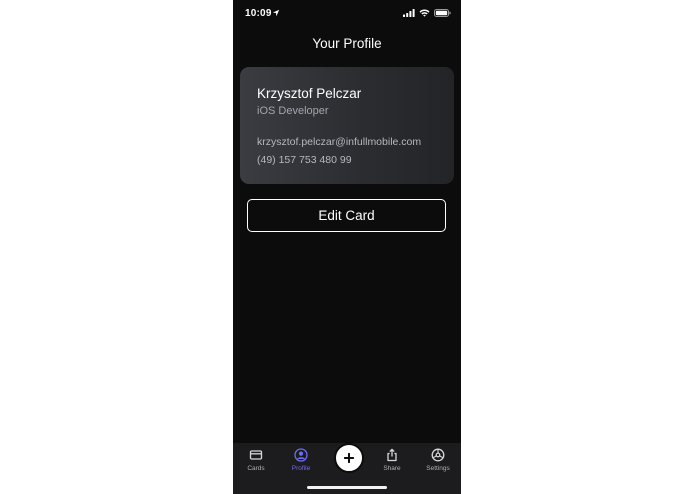 The width and height of the screenshot is (695, 494). I want to click on card-email: krzysztof.pelczar@infullmobile.com, so click(339, 142).